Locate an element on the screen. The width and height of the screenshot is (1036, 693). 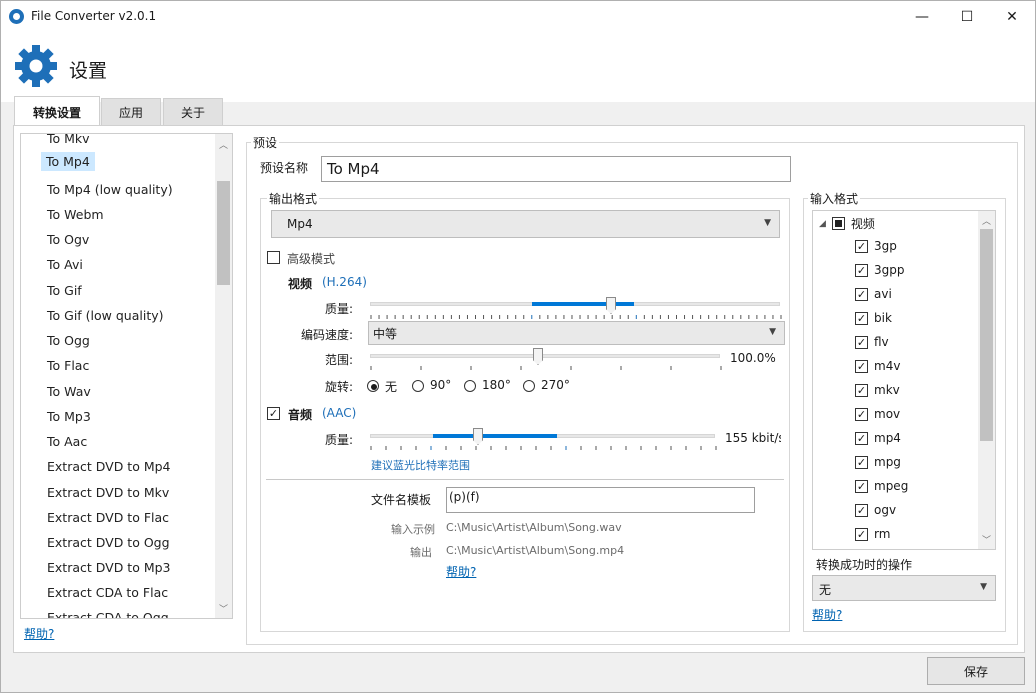
filename-template-value: (p)(f) is located at coordinates (464, 497).